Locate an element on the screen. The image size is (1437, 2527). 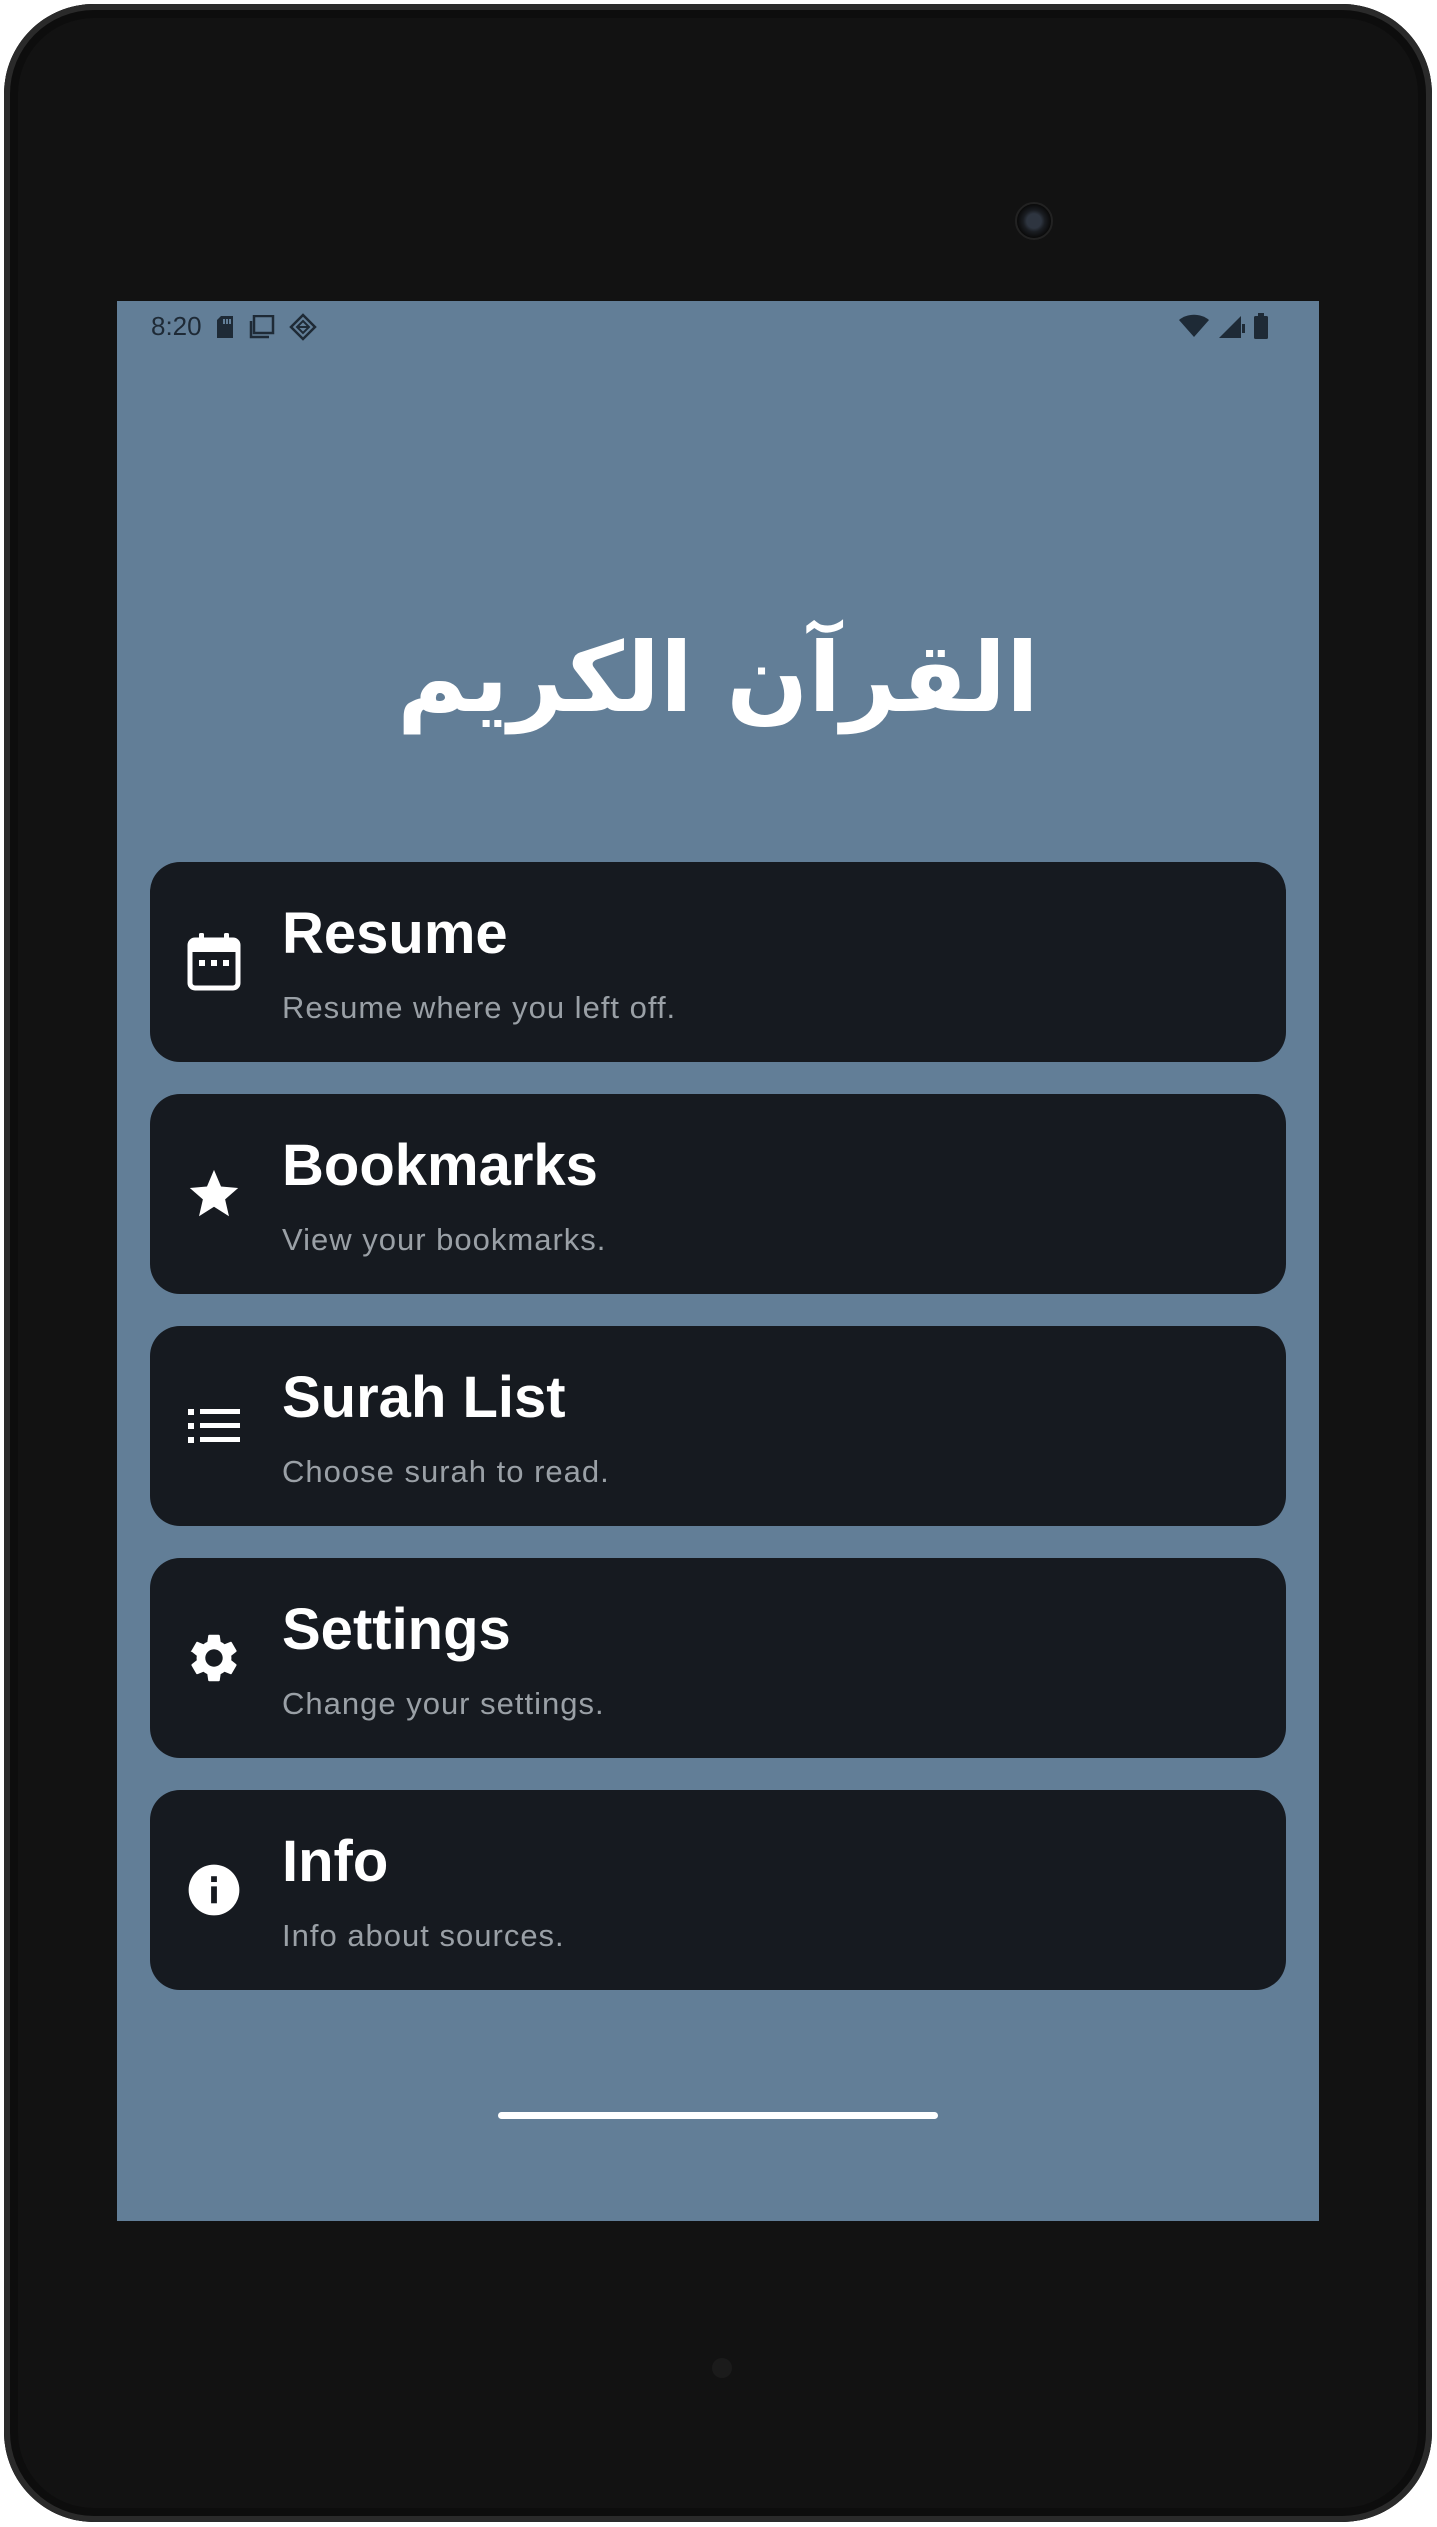
wifi-icon is located at coordinates (1194, 328).